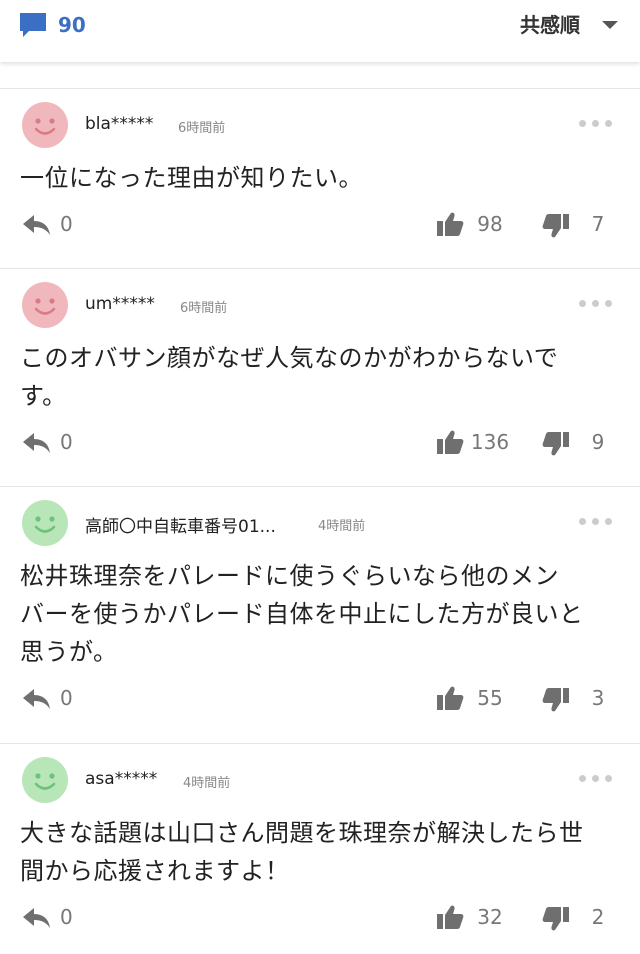 This screenshot has height=954, width=640. Describe the element at coordinates (598, 442) in the screenshot. I see `dislike-count: 9` at that location.